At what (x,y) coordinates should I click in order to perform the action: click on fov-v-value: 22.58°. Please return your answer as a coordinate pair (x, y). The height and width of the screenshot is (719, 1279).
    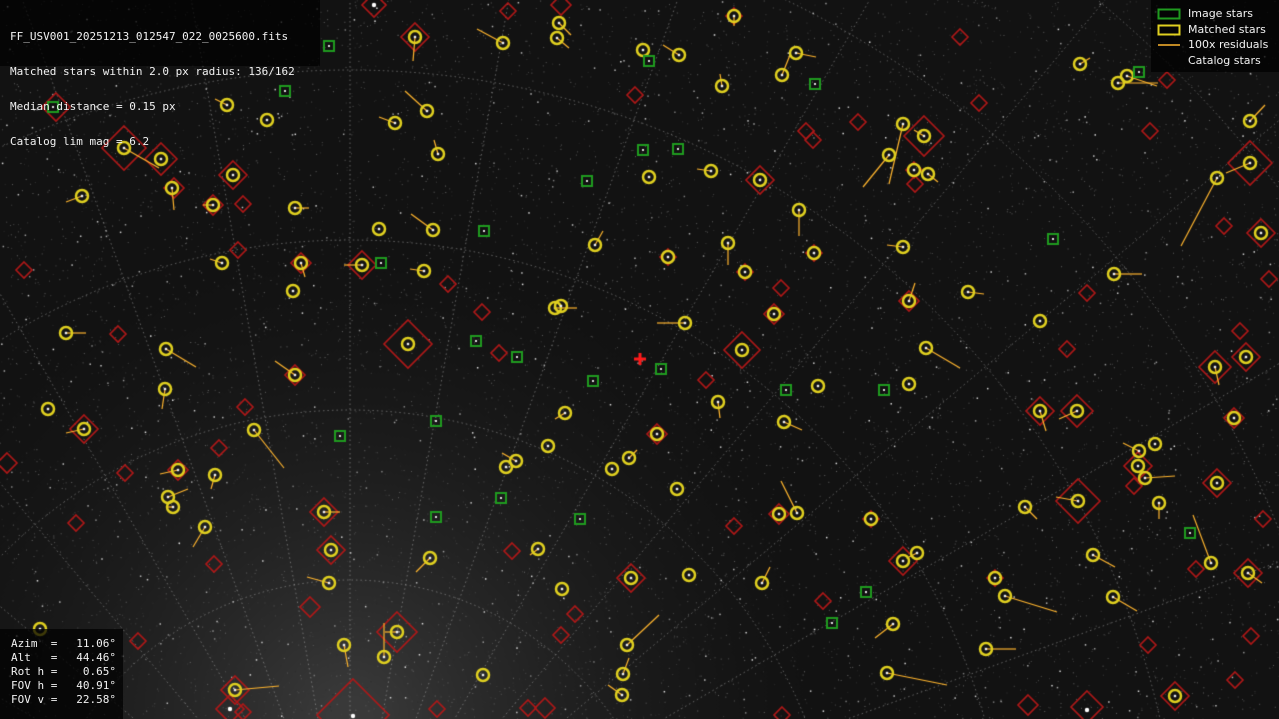
    Looking at the image, I should click on (96, 699).